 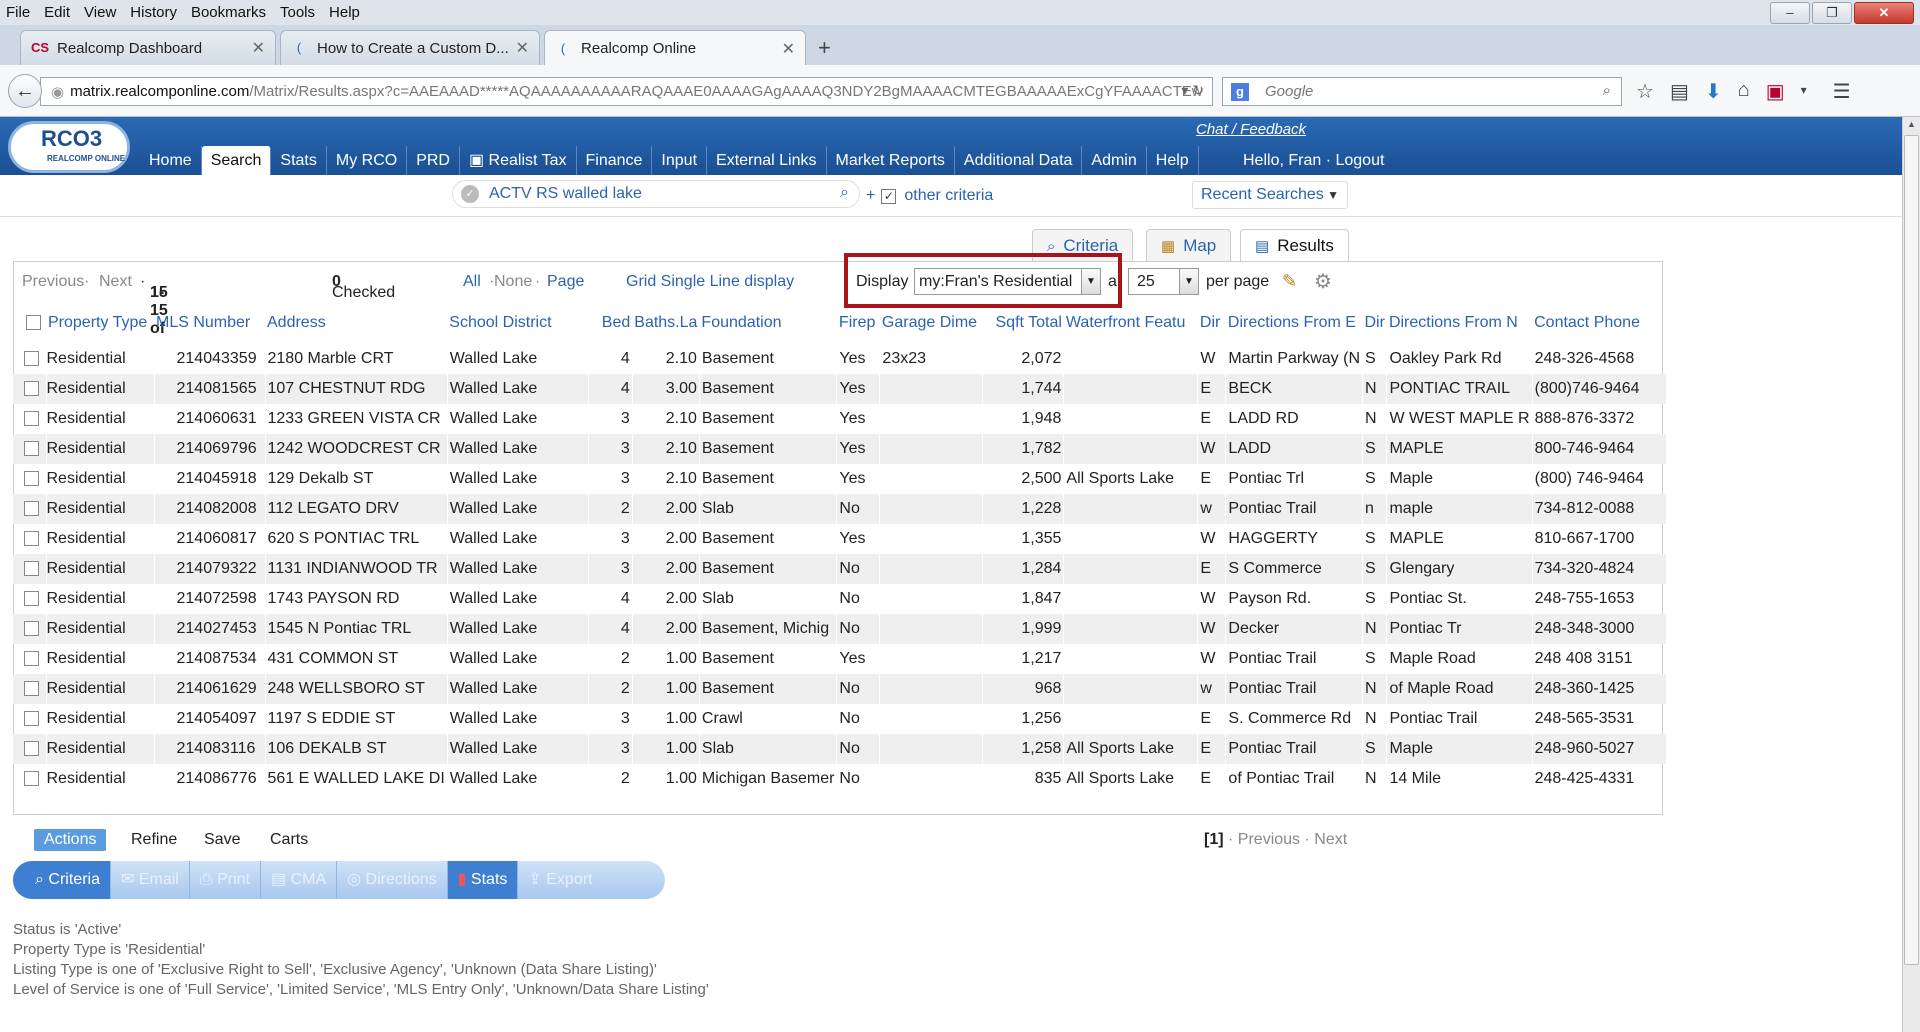 I want to click on nav-market-reports: Market Reports, so click(x=891, y=160).